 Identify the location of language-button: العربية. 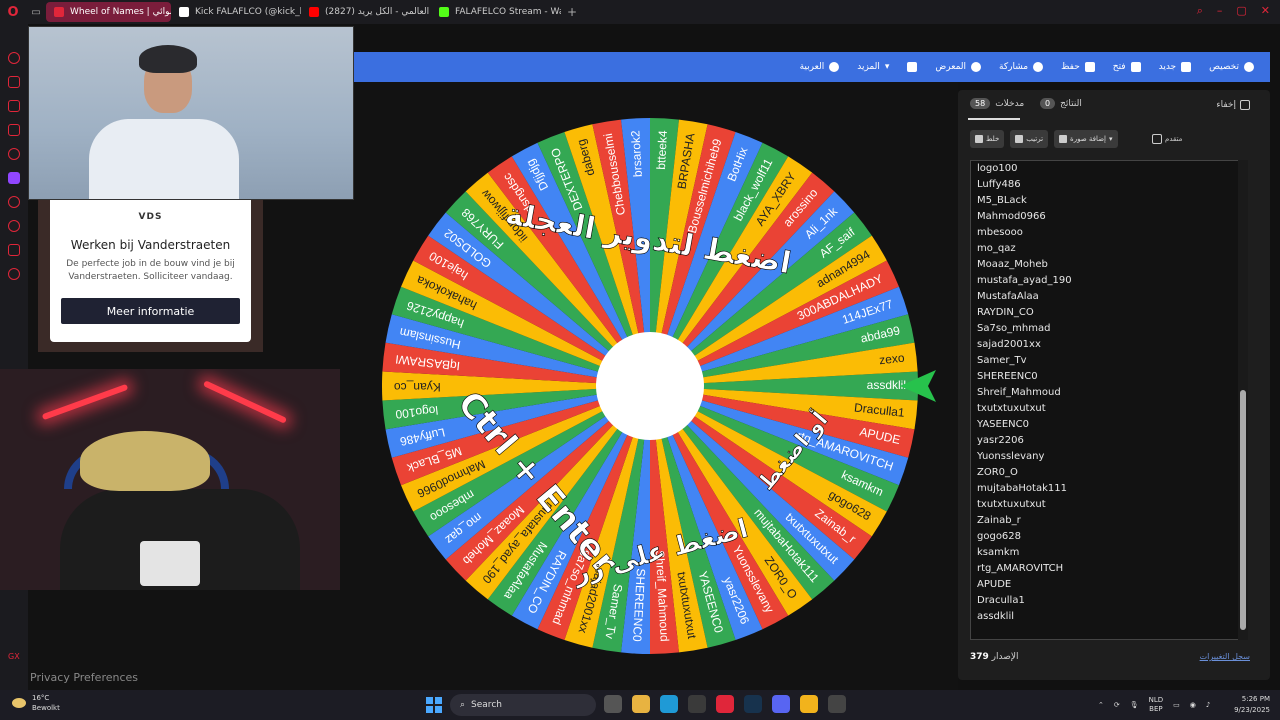
(820, 67).